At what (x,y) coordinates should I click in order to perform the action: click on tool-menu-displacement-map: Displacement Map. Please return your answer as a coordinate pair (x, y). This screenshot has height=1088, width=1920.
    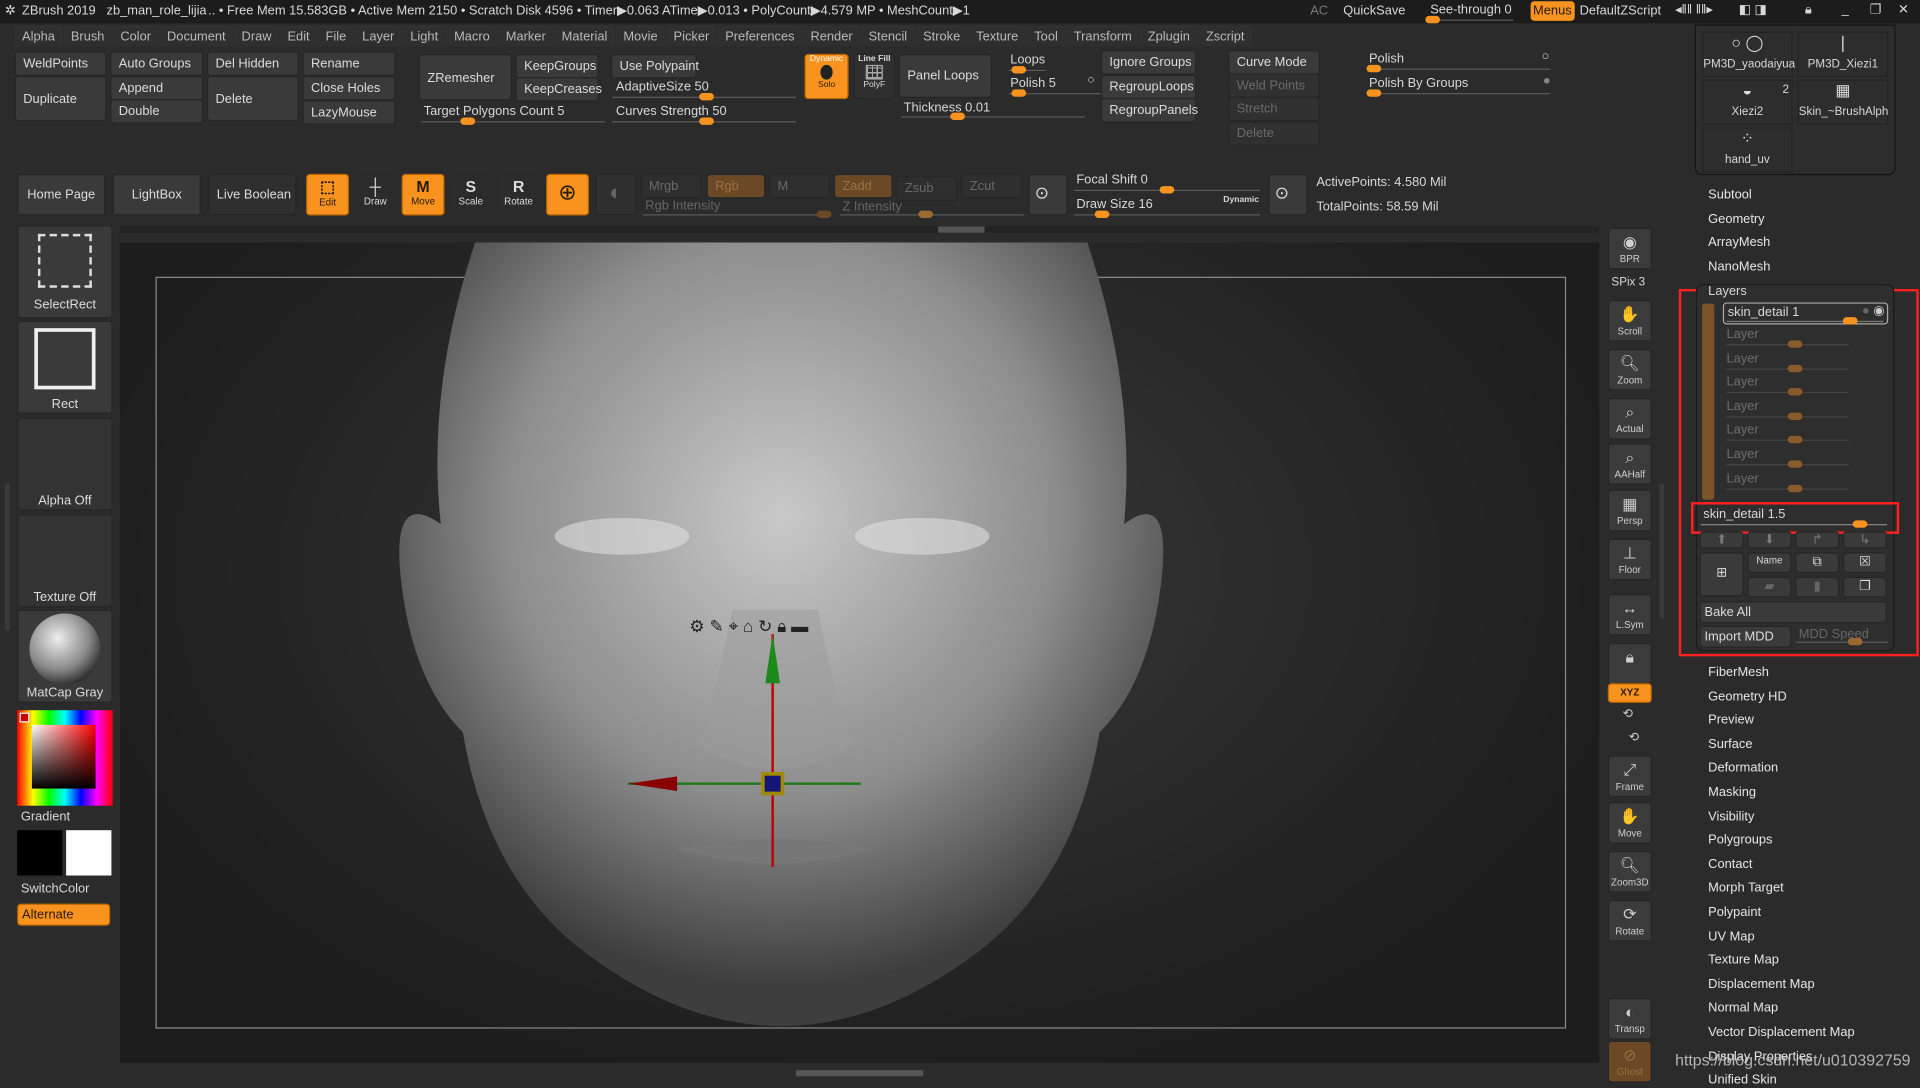
    Looking at the image, I should click on (1761, 984).